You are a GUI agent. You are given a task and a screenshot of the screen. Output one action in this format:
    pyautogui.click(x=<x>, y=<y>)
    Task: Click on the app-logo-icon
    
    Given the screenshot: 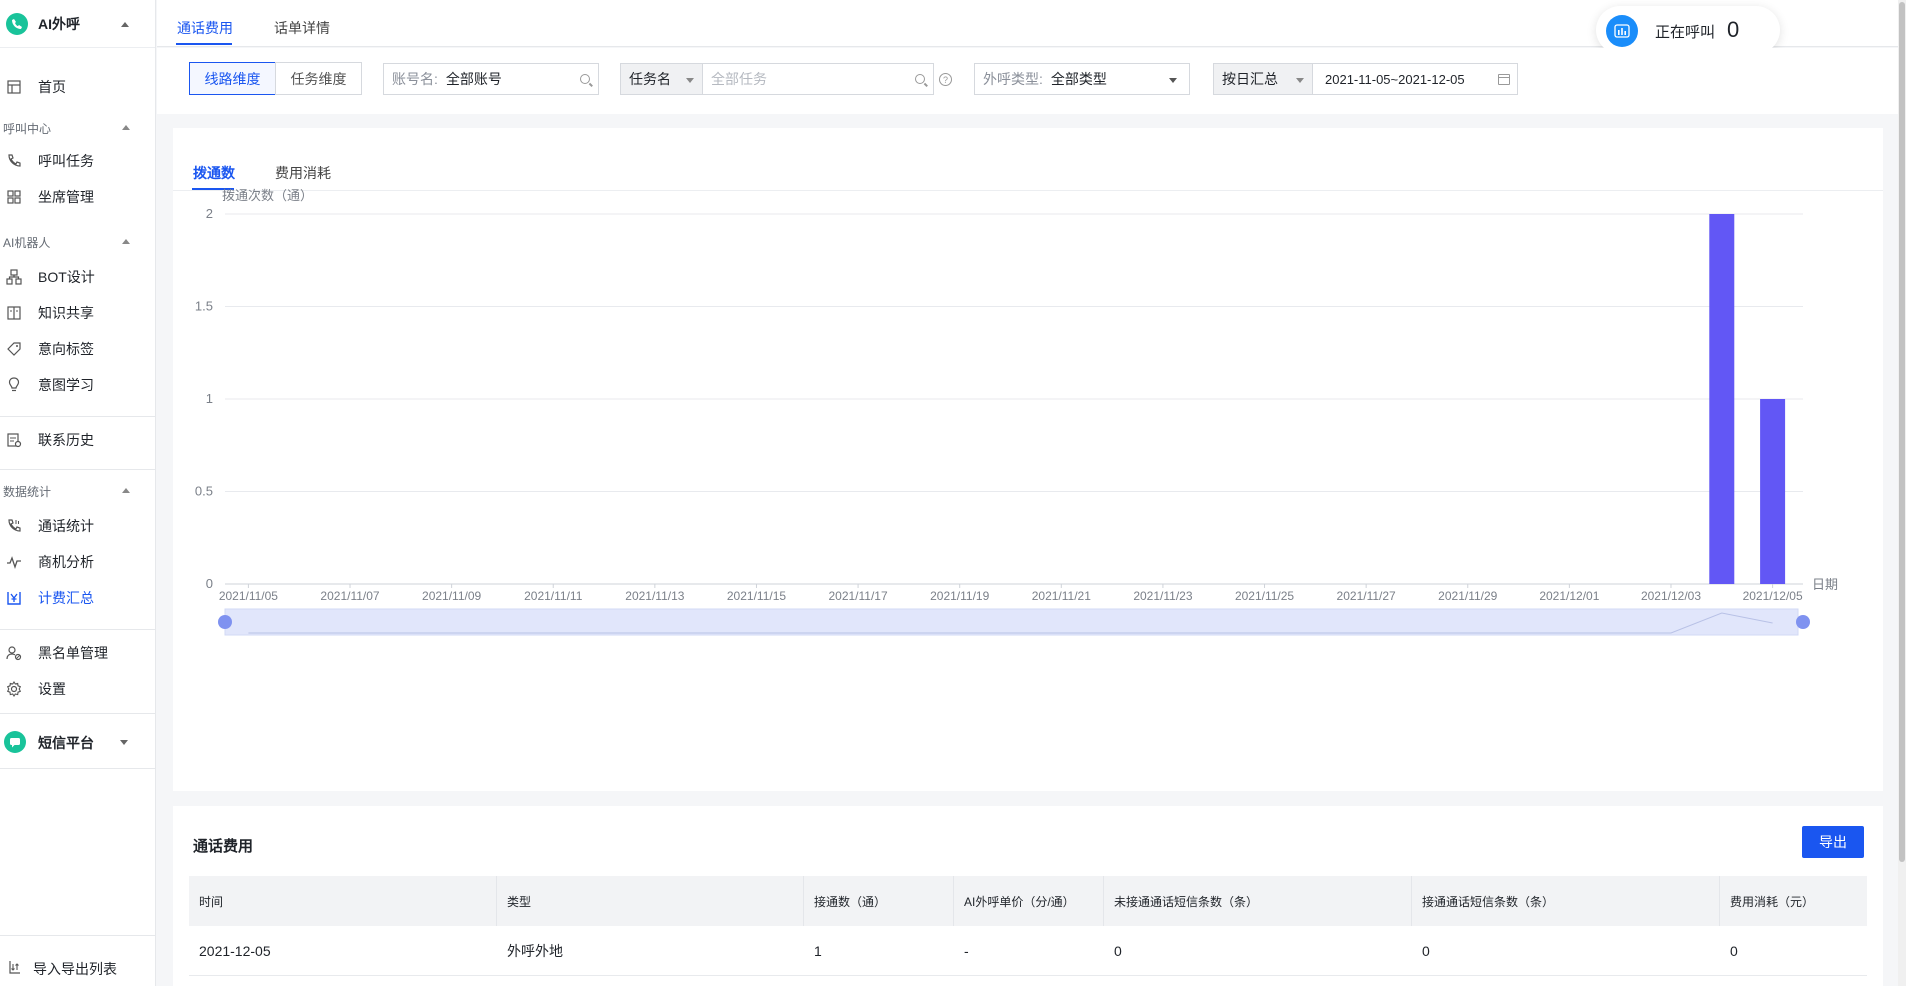 What is the action you would take?
    pyautogui.click(x=17, y=23)
    